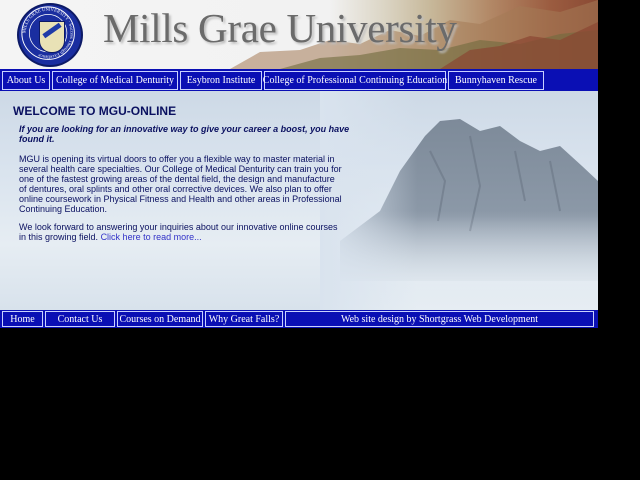 The height and width of the screenshot is (480, 640). Describe the element at coordinates (115, 80) in the screenshot. I see `nav-college-medical-denturity: College of Medical Denturity` at that location.